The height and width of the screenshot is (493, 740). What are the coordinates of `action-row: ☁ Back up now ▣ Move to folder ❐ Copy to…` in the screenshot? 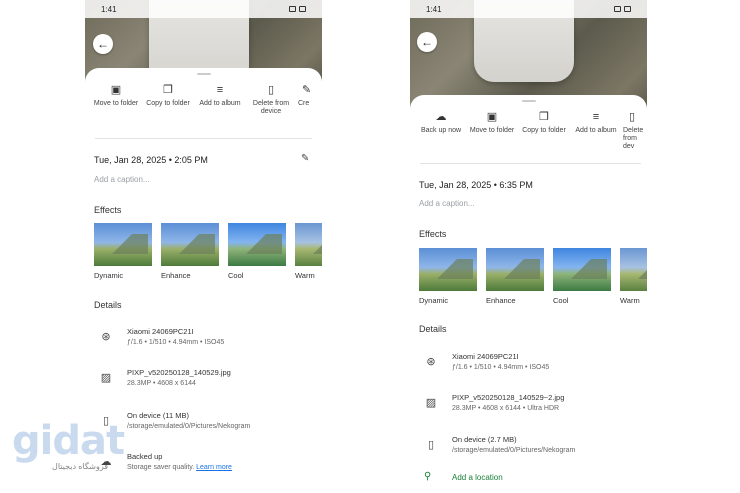 It's located at (528, 135).